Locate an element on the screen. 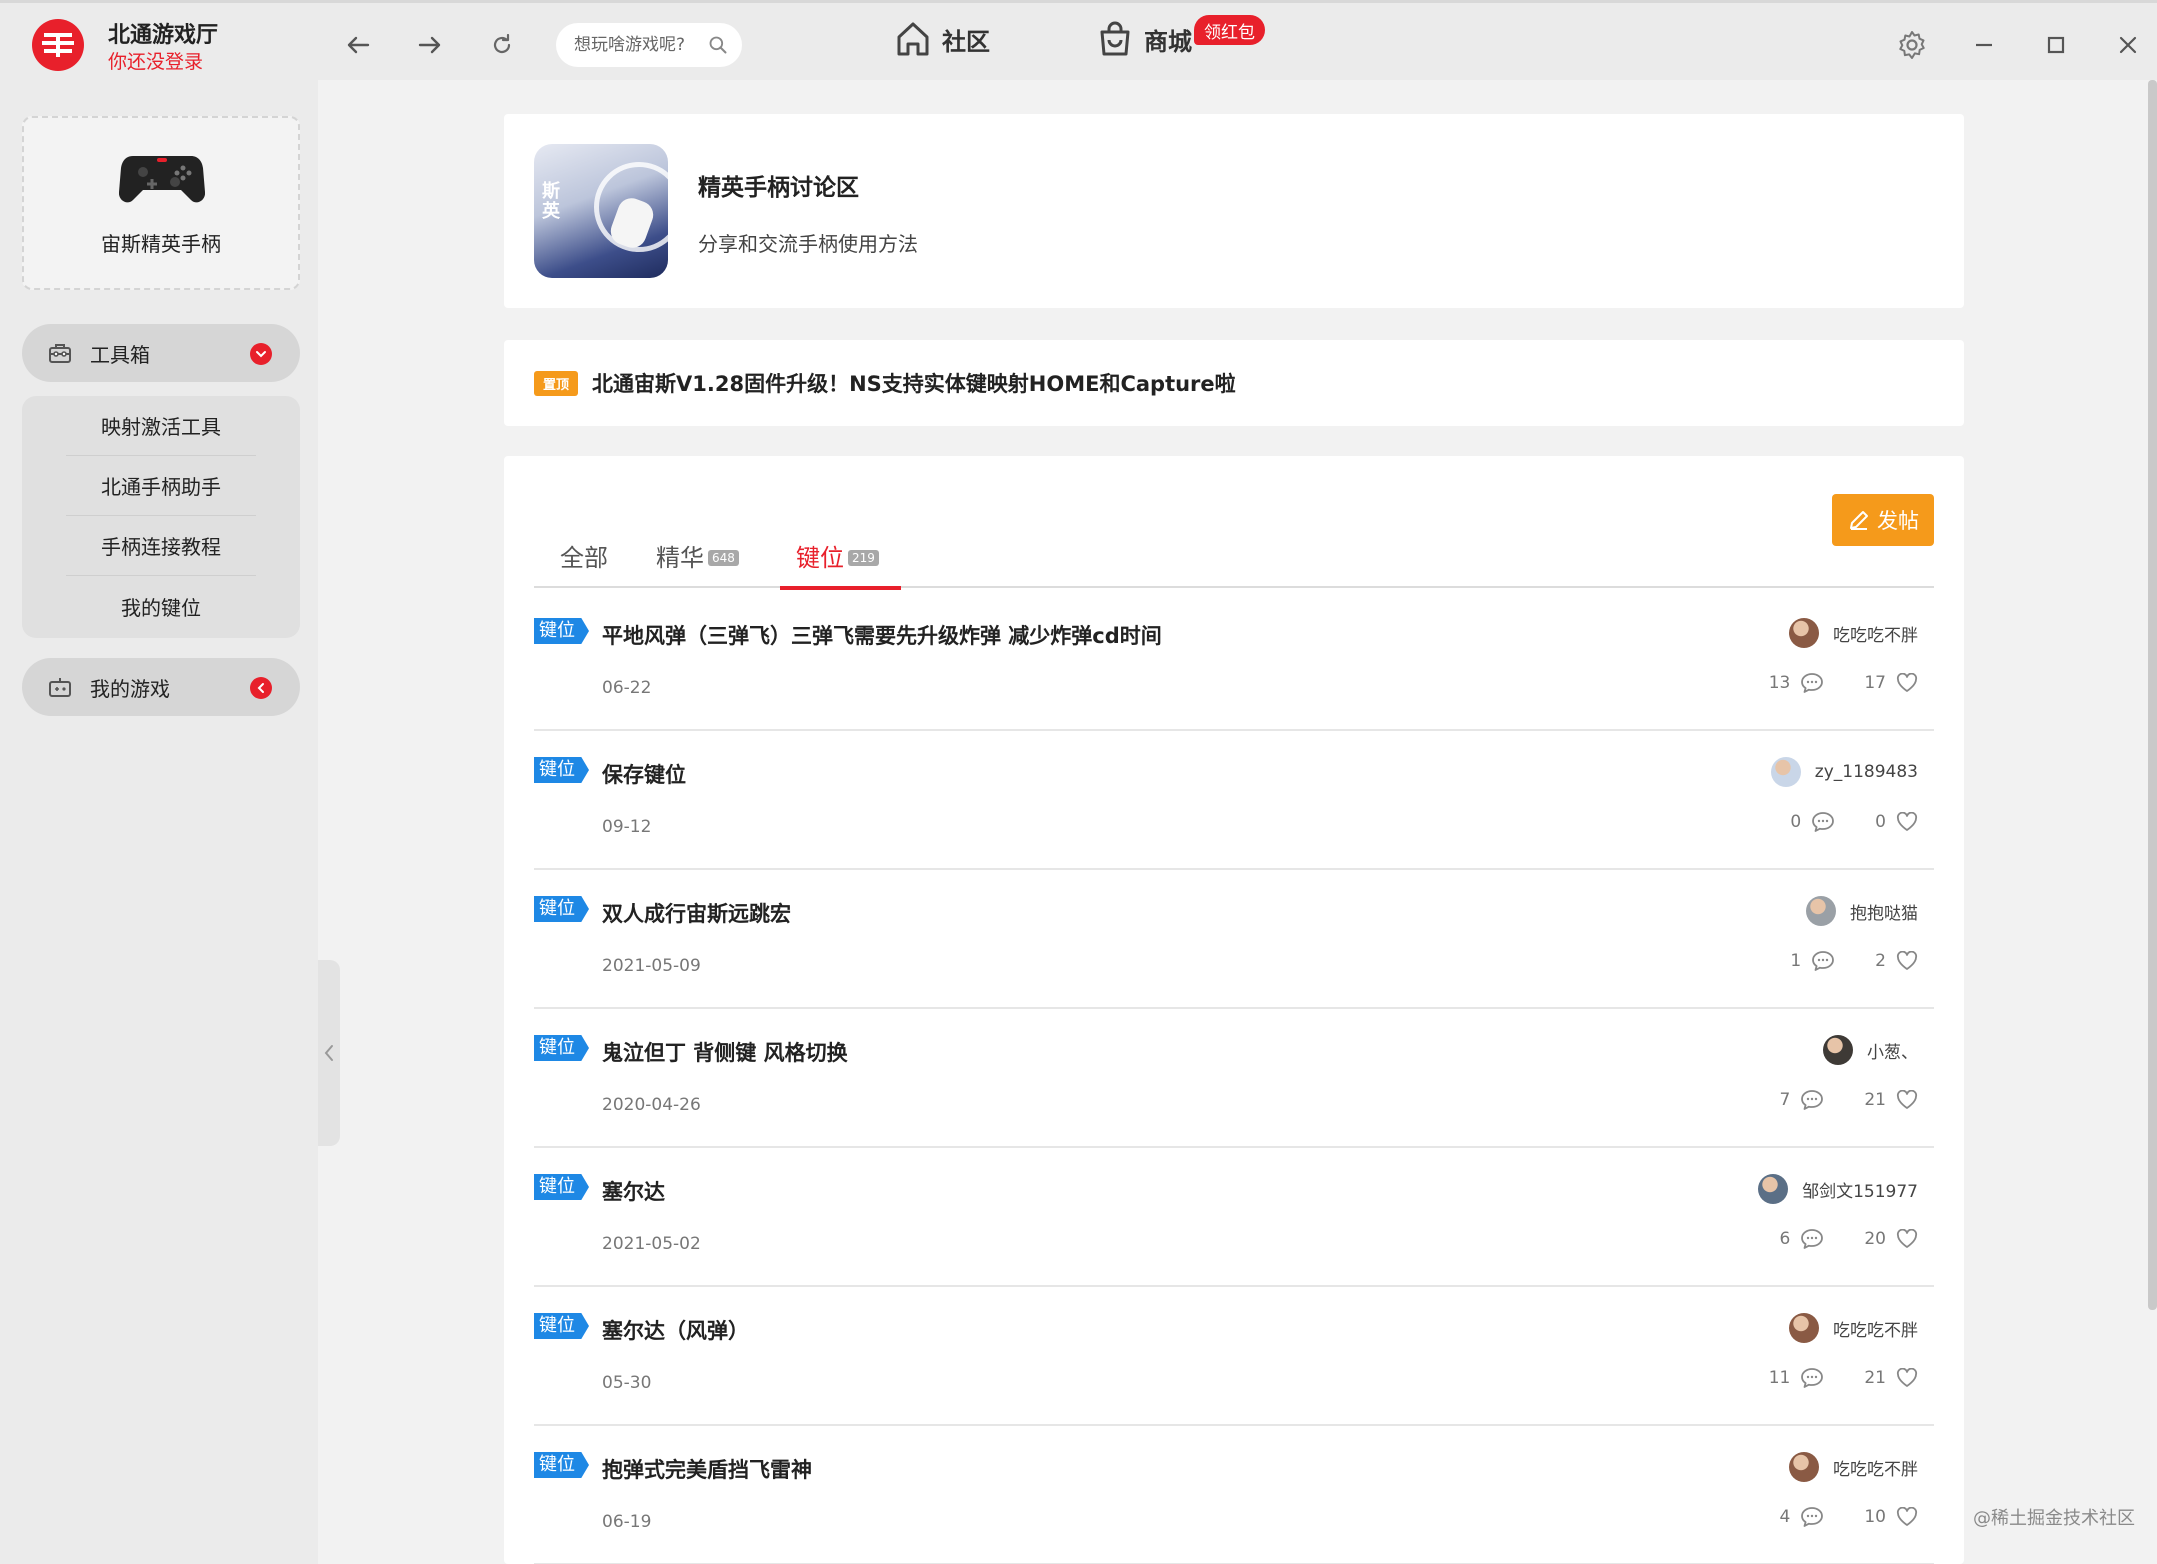 The image size is (2157, 1564). post-author: 小葱、 is located at coordinates (1870, 1050).